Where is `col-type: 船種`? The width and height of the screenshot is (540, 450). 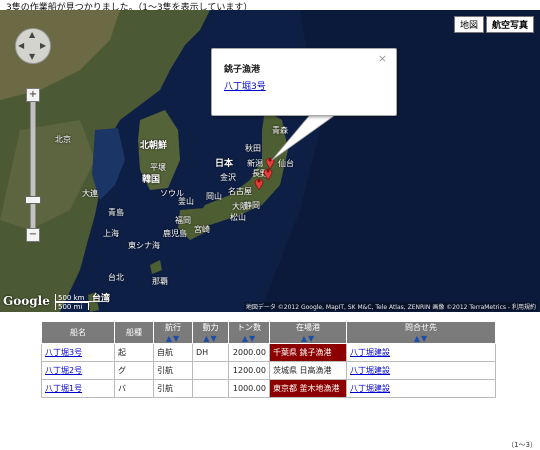 col-type: 船種 is located at coordinates (134, 332).